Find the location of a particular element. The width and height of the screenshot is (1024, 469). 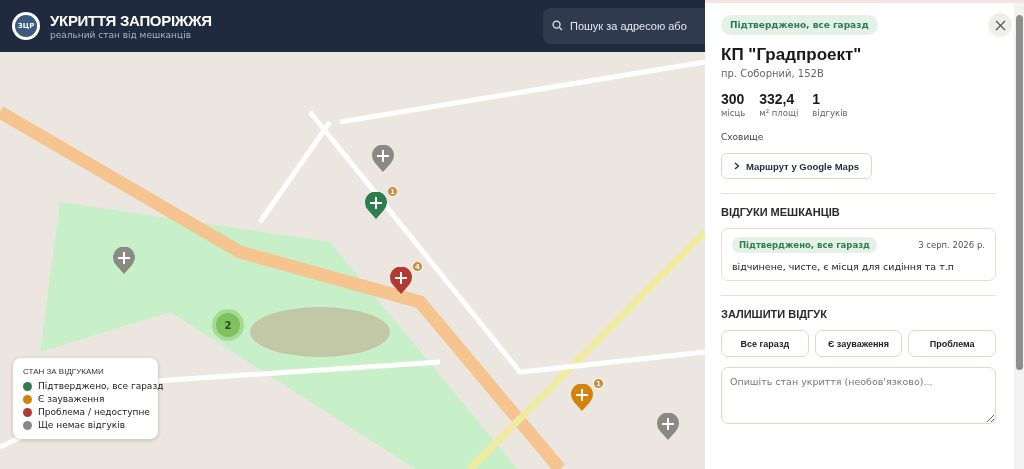

stat-value: 1 is located at coordinates (817, 99).